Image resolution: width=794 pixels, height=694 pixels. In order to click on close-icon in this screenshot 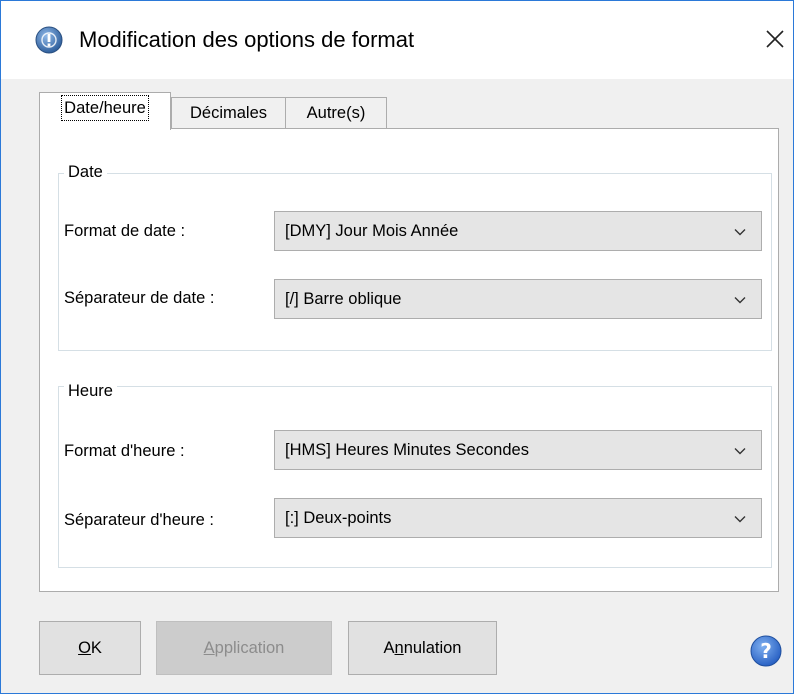, I will do `click(775, 39)`.